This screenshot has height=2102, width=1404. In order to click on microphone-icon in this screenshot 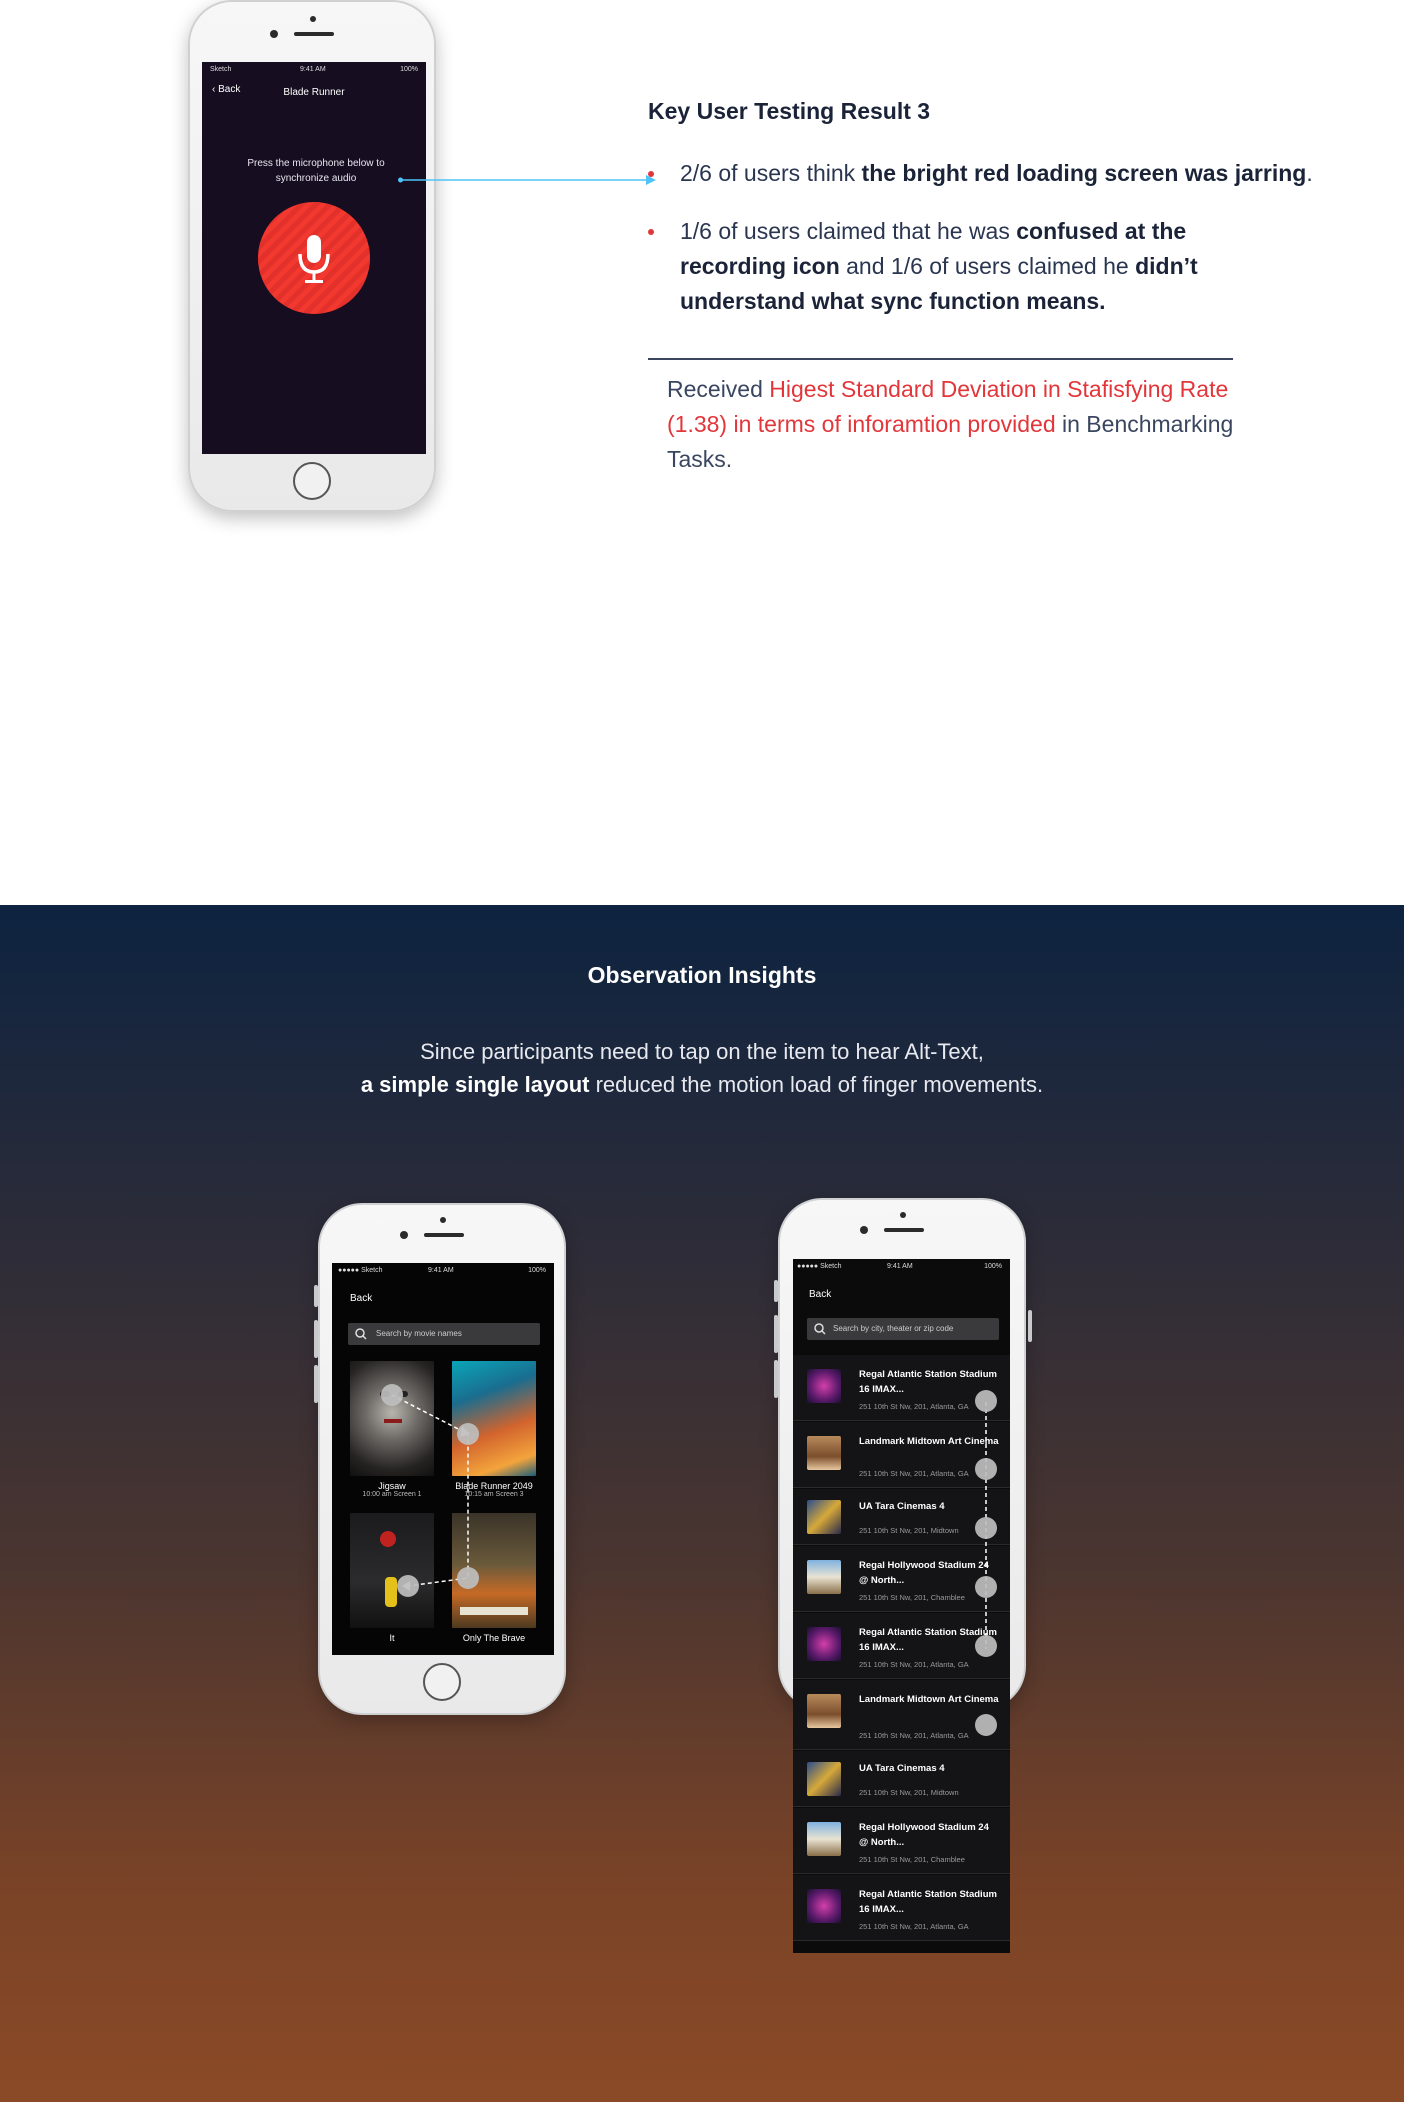, I will do `click(314, 259)`.